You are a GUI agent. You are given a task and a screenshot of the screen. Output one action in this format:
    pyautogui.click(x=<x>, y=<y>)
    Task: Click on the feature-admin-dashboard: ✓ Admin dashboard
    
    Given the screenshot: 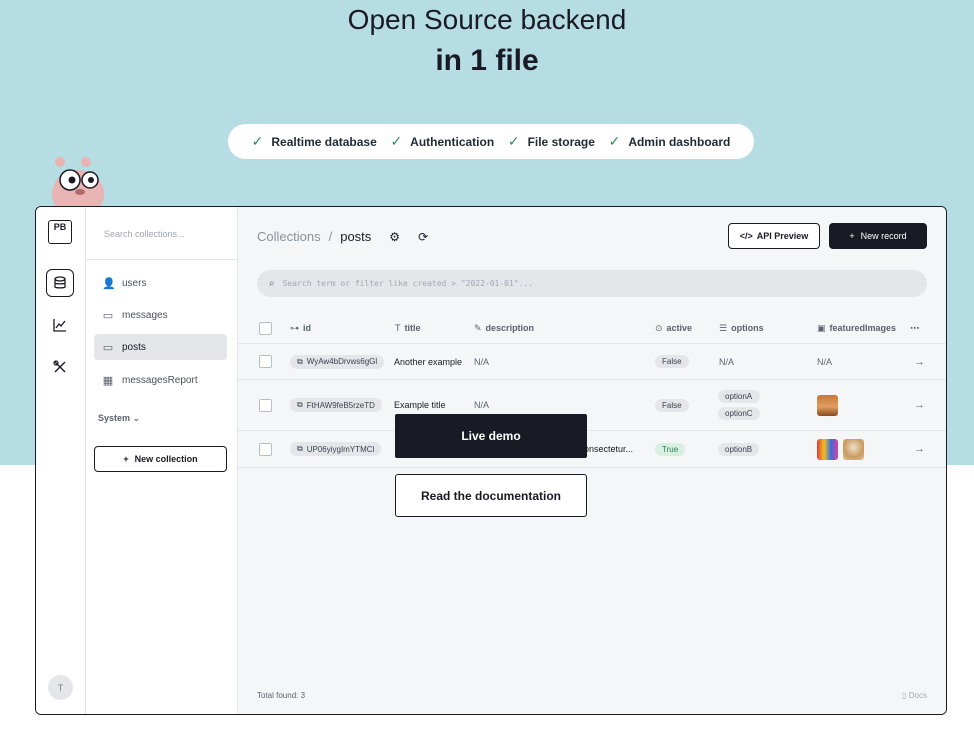 What is the action you would take?
    pyautogui.click(x=669, y=141)
    